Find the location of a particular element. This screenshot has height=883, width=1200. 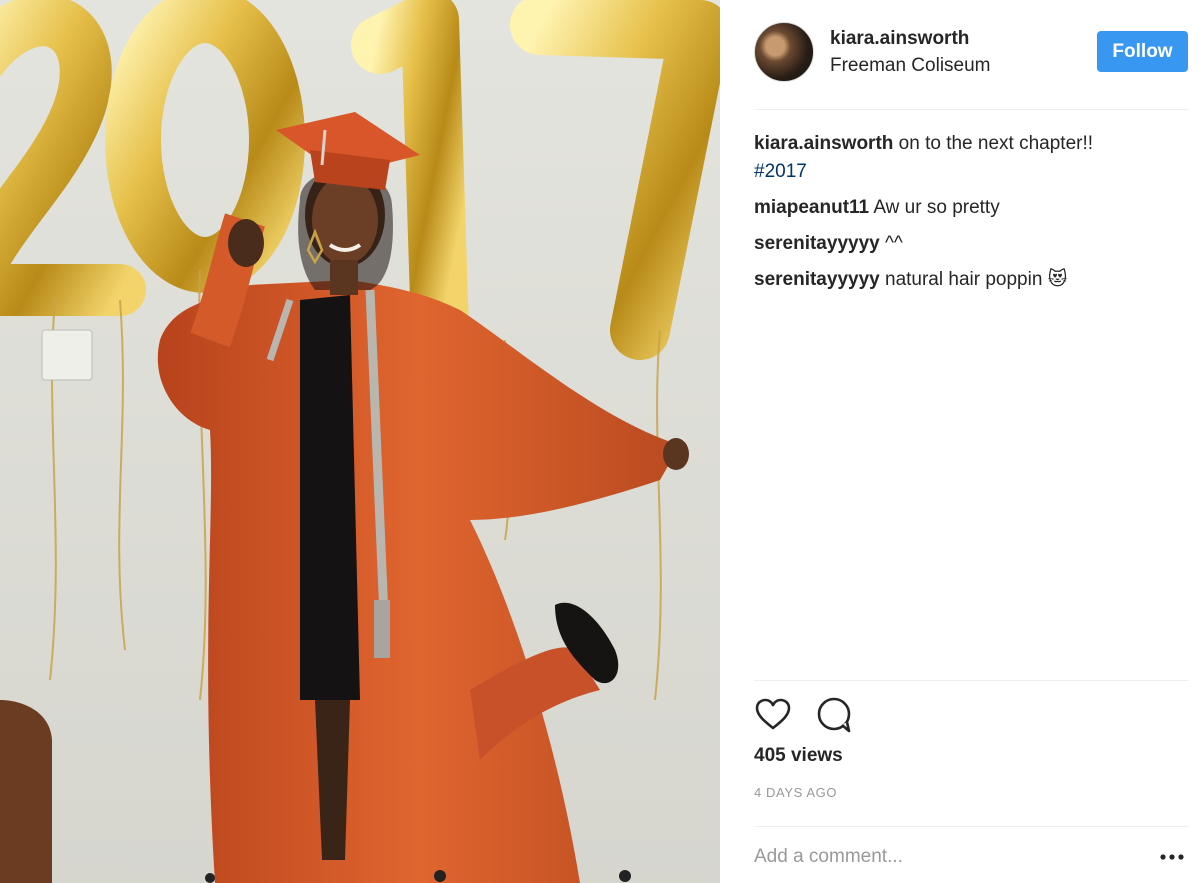

comment-text: ^^ is located at coordinates (894, 243).